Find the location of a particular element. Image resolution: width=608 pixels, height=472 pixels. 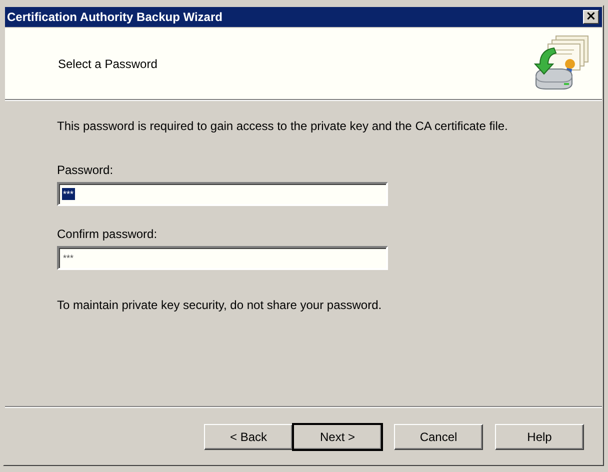

field-label: Password: is located at coordinates (85, 170).